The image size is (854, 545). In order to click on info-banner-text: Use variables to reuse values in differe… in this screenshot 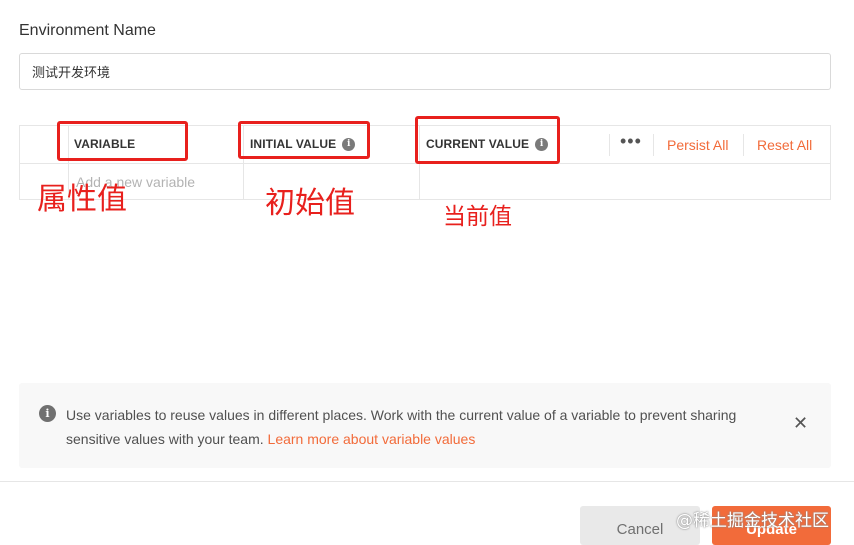, I will do `click(416, 427)`.